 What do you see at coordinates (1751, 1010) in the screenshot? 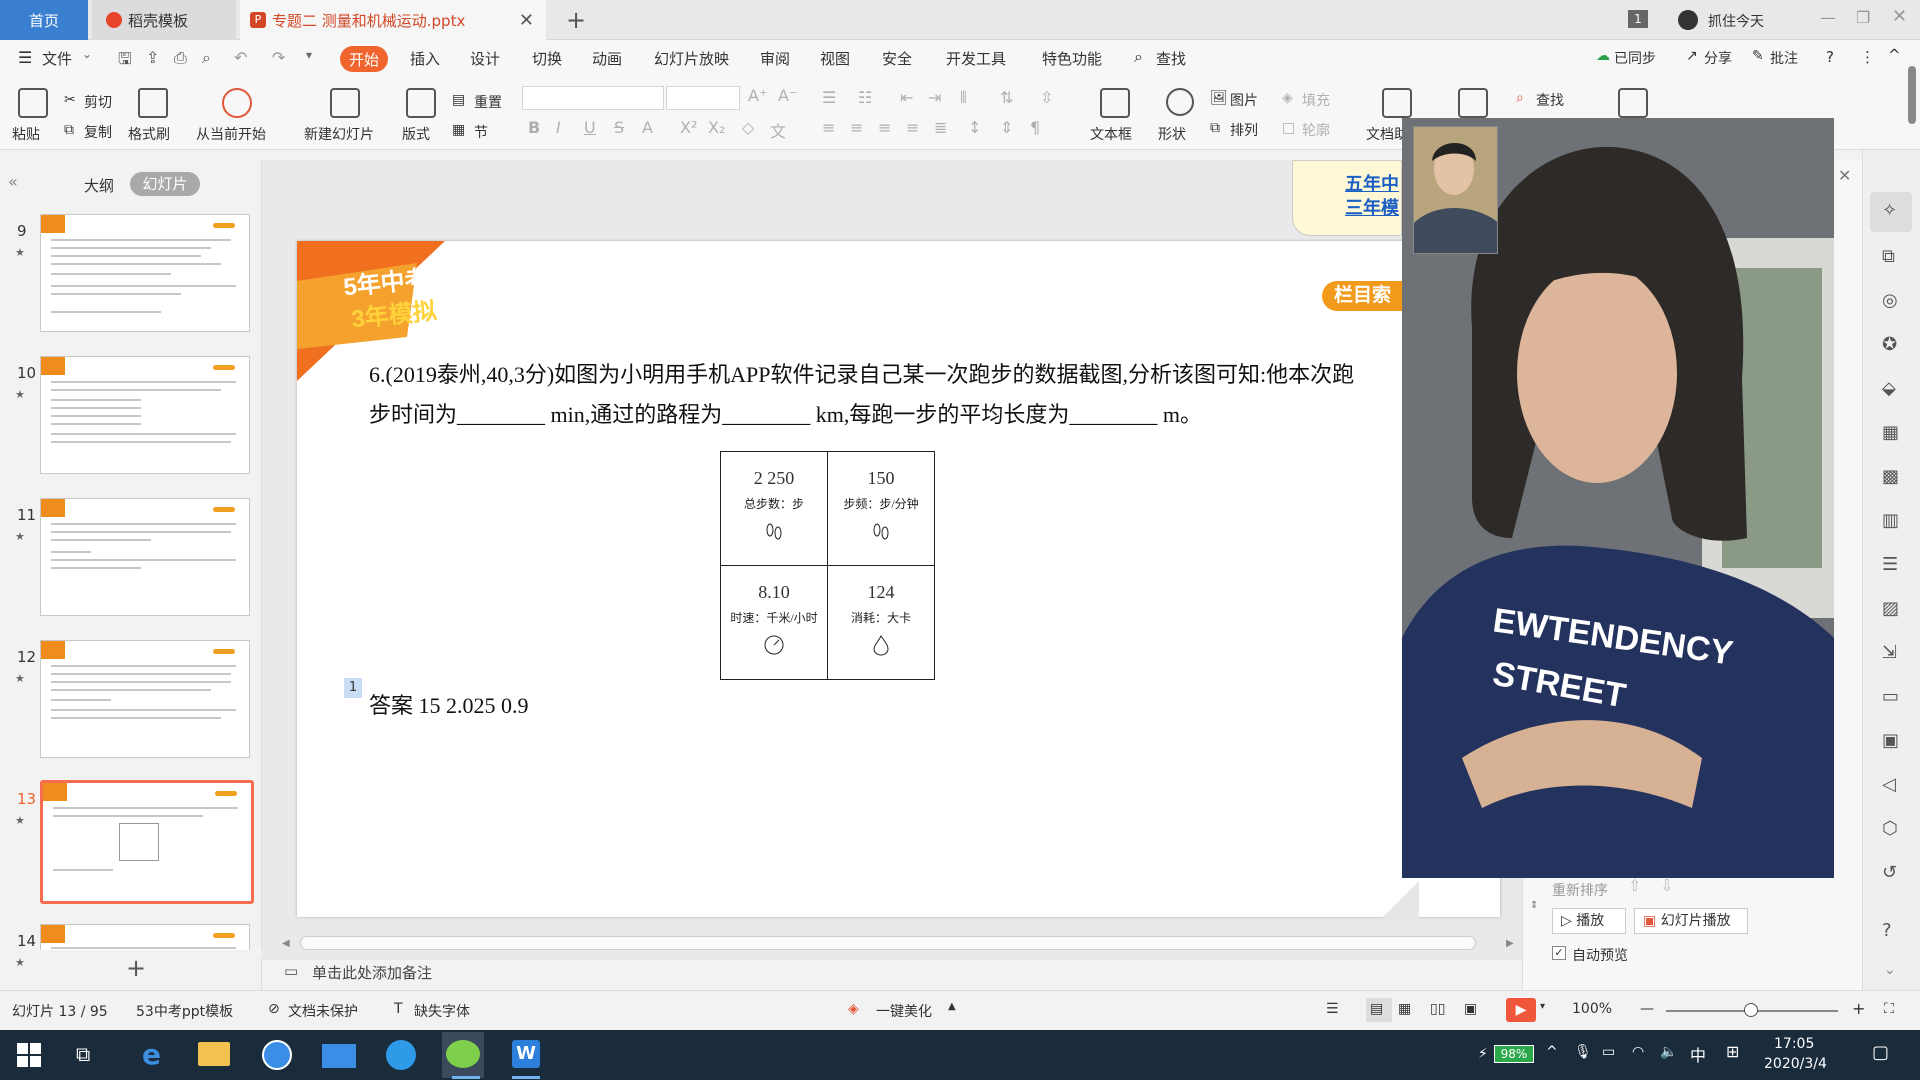
I see `zoom-slider-handle` at bounding box center [1751, 1010].